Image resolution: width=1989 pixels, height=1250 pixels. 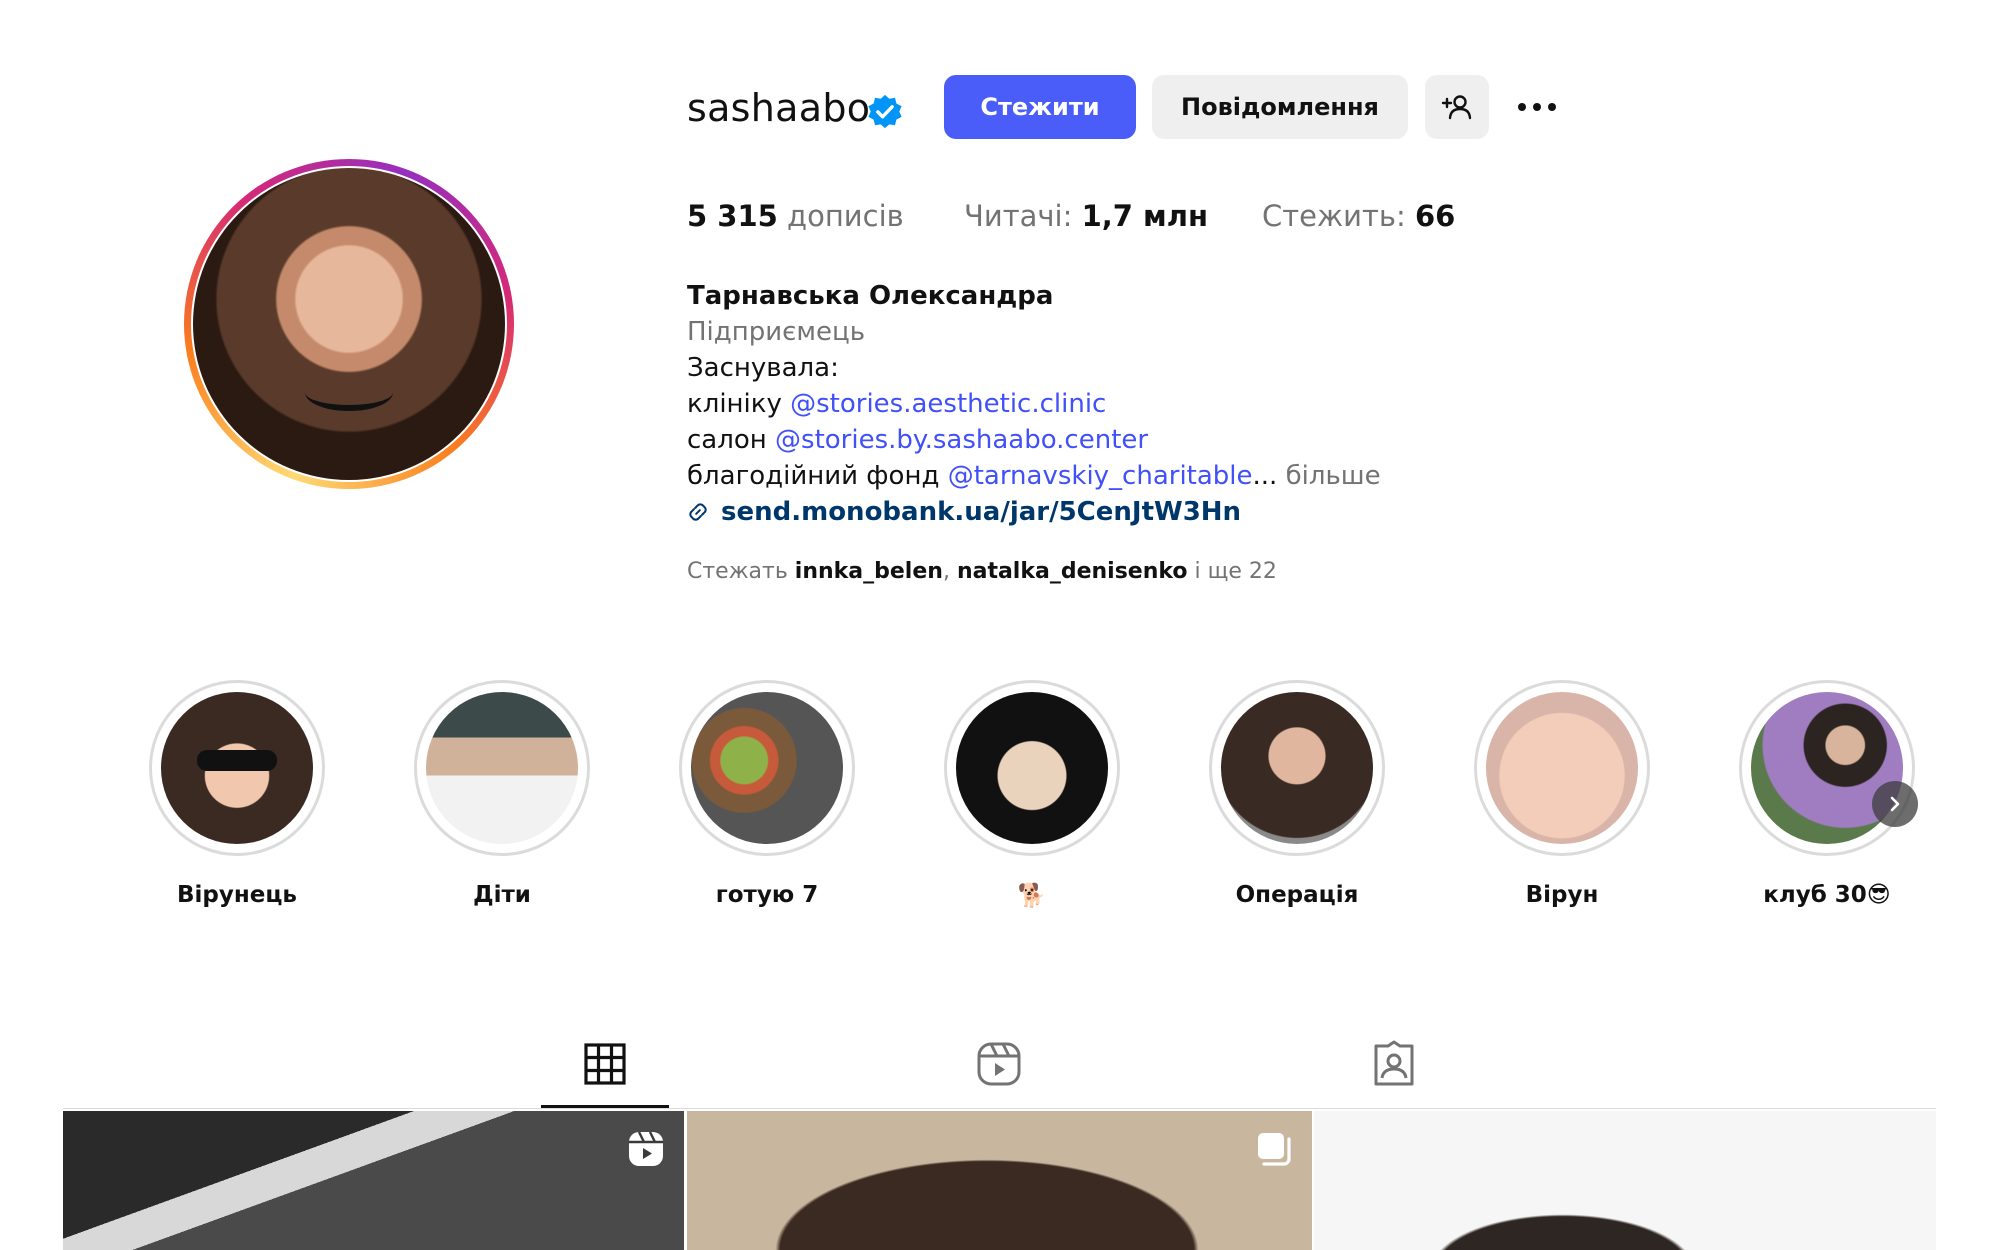 I want to click on tagged-icon, so click(x=1394, y=1063).